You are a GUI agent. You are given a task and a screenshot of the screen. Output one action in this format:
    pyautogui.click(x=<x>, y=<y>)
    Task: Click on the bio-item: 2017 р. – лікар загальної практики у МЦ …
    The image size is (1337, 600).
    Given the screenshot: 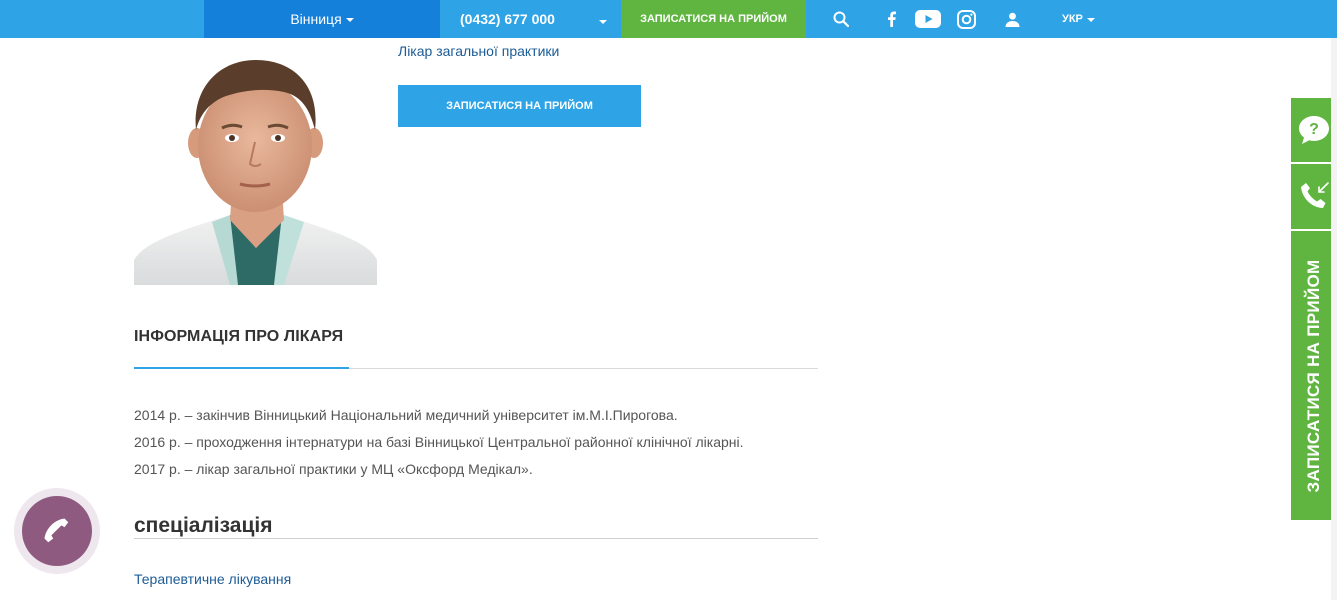 What is the action you would take?
    pyautogui.click(x=333, y=469)
    